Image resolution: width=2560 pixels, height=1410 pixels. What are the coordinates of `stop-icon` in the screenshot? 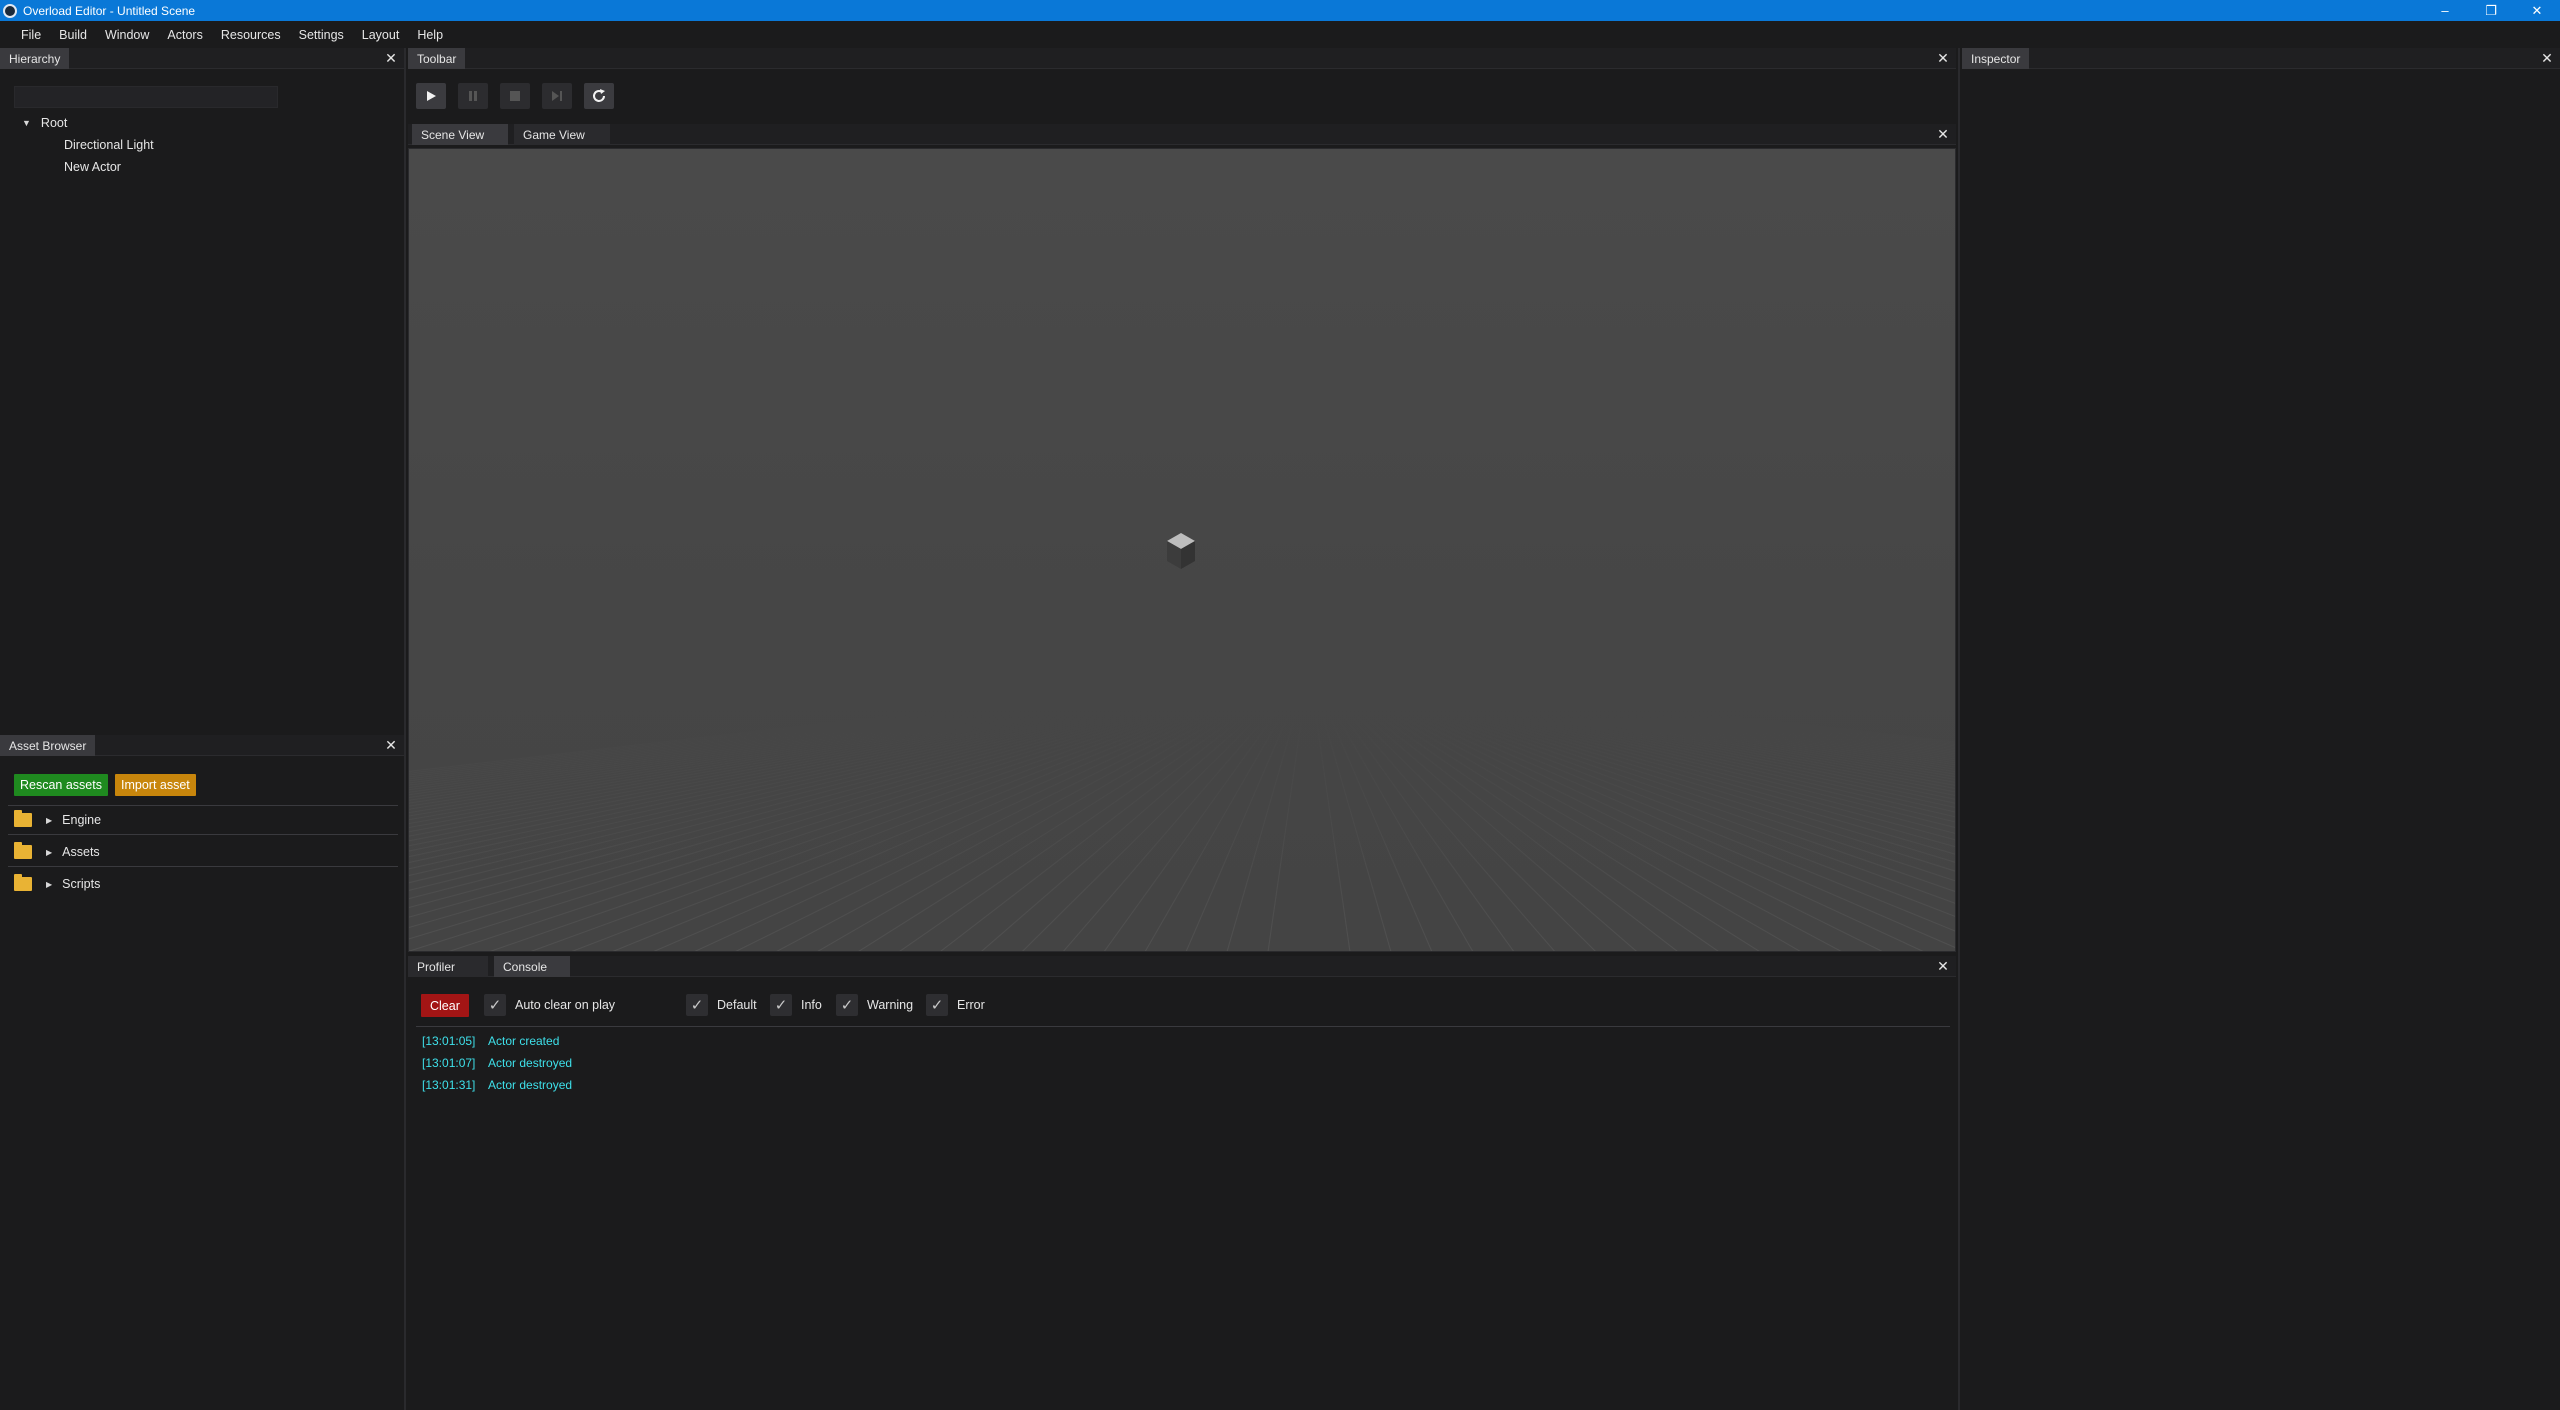 It's located at (515, 96).